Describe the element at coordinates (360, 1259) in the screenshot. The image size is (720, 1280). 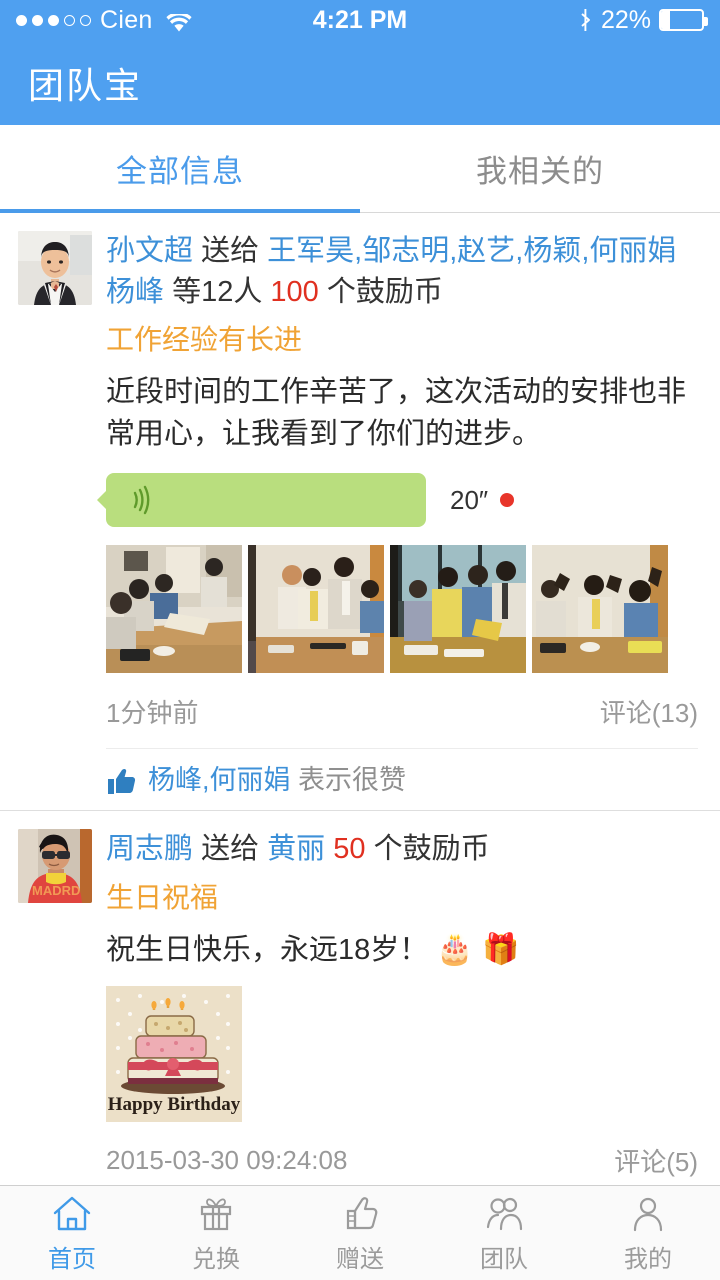
I see `tabbar-label-give: 赠送` at that location.